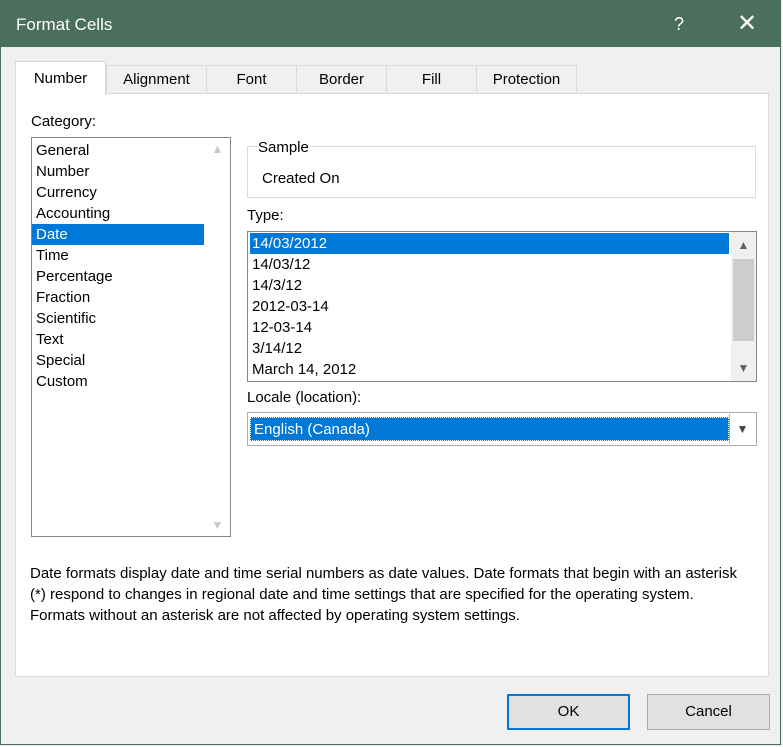 The width and height of the screenshot is (783, 747). I want to click on help-button: ?, so click(679, 24).